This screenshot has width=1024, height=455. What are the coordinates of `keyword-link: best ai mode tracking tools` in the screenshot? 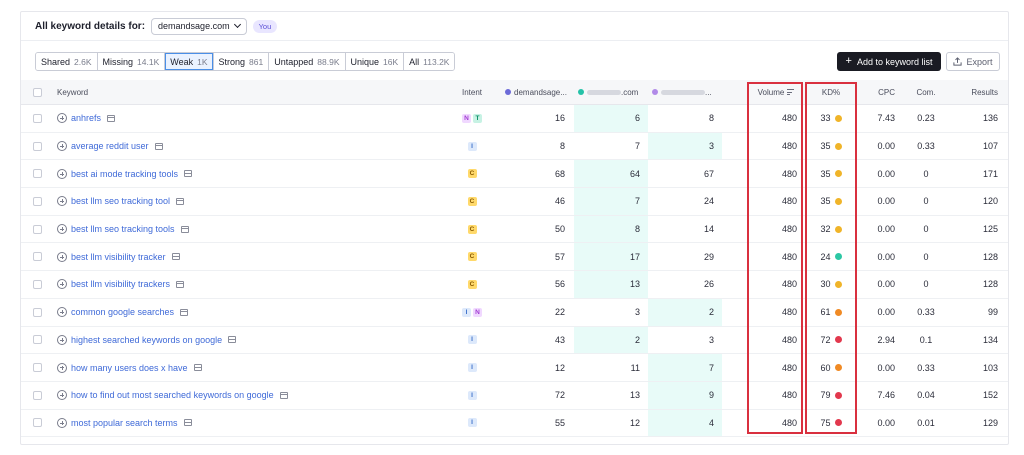 It's located at (124, 174).